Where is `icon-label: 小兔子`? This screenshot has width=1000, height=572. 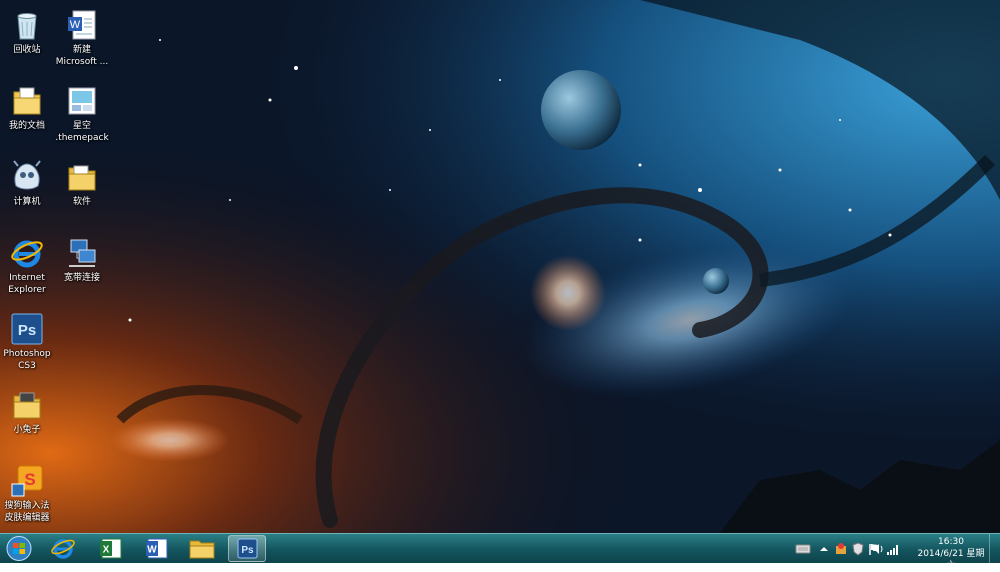 icon-label: 小兔子 is located at coordinates (27, 430).